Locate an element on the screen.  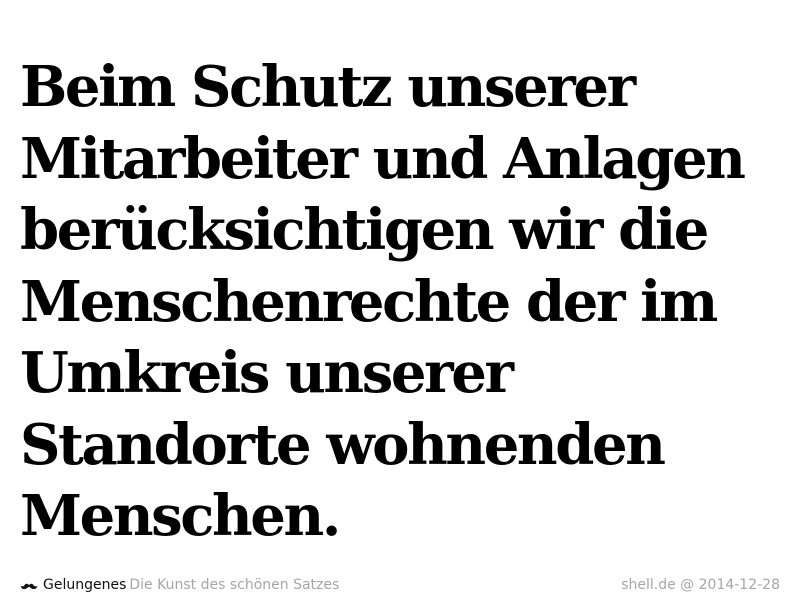
quote-line: Menschenrechte der im is located at coordinates (369, 301).